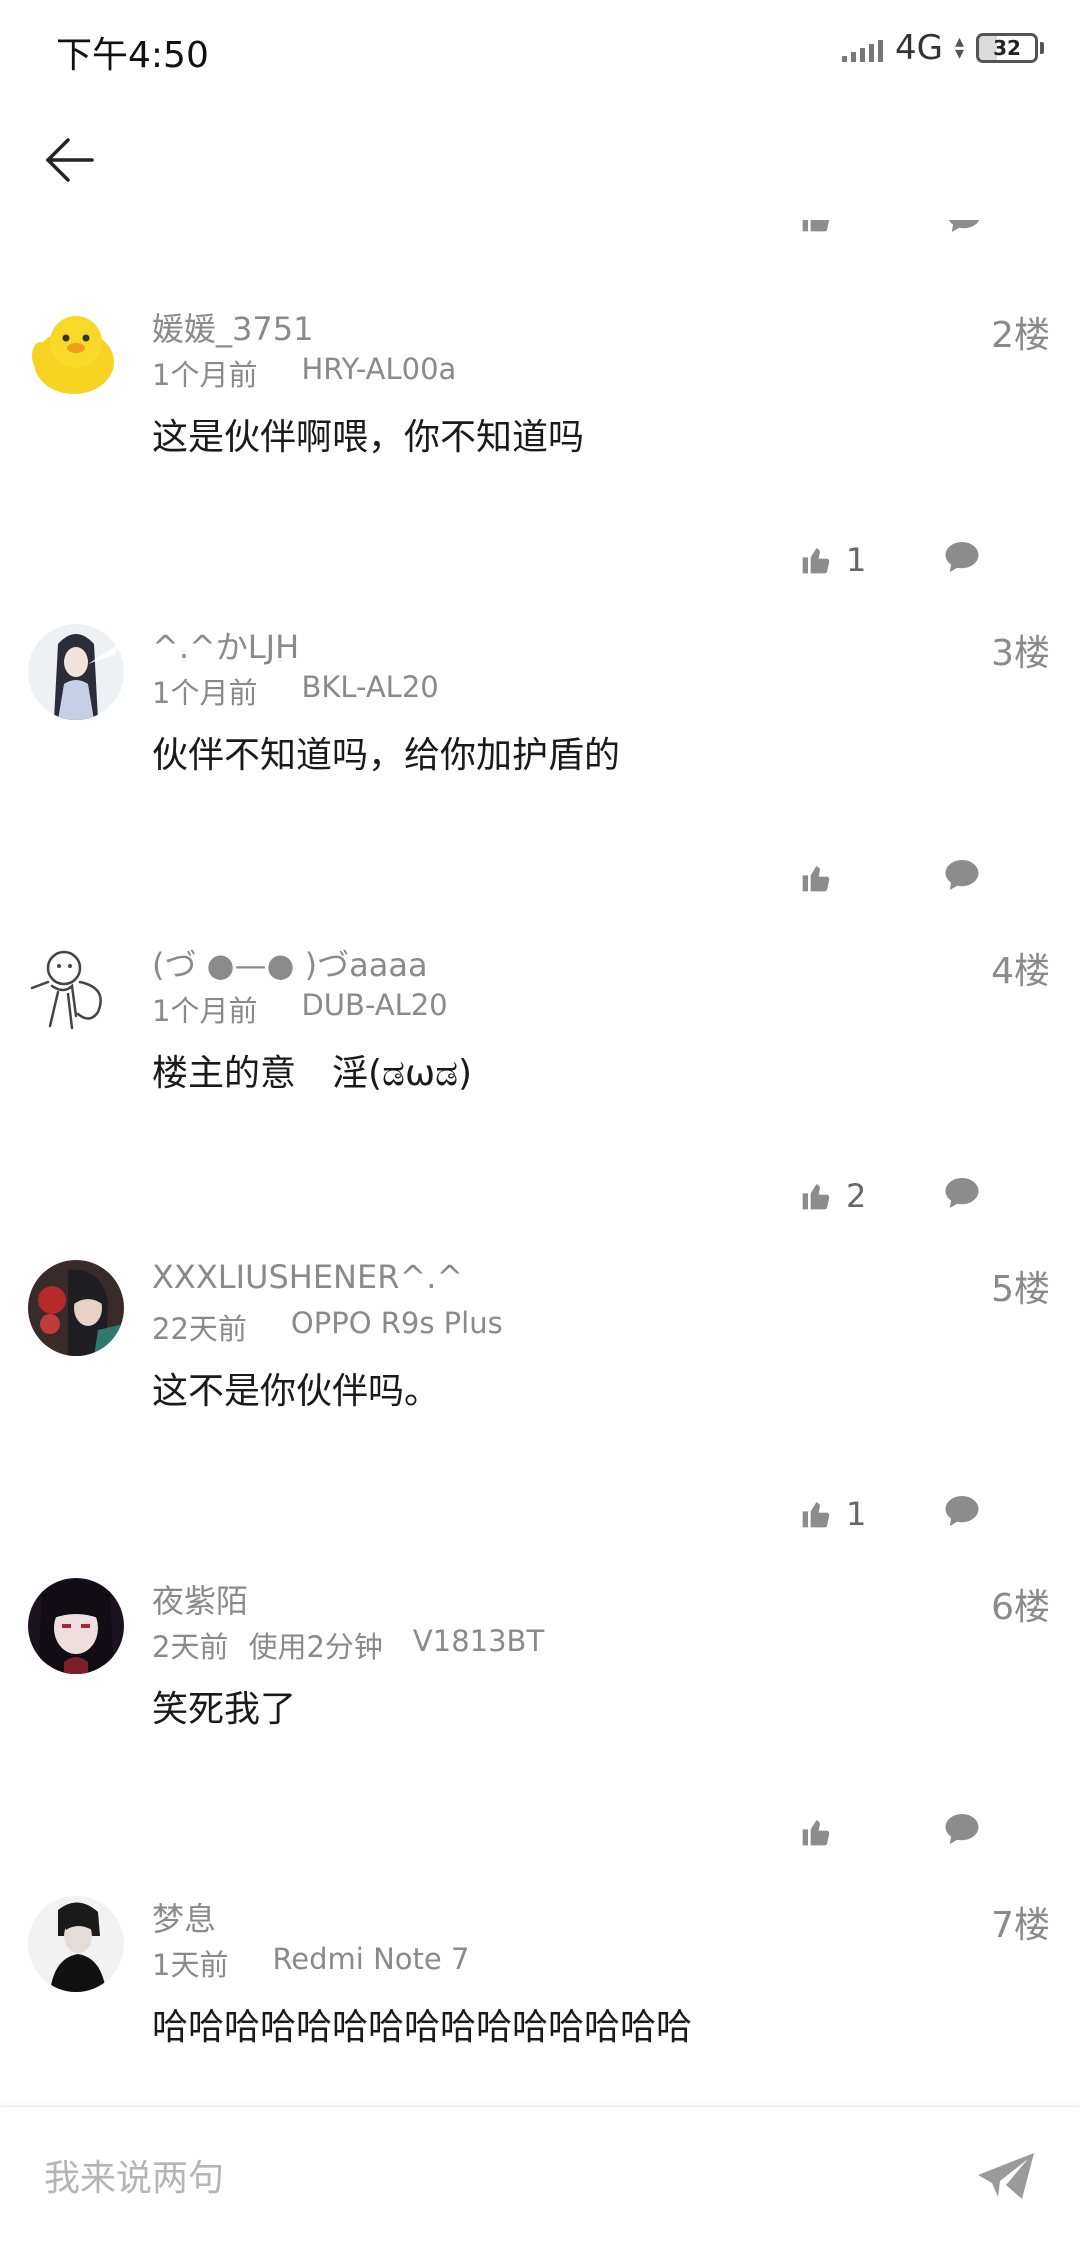  What do you see at coordinates (396, 1323) in the screenshot?
I see `device-model: OPPO R9s Plus` at bounding box center [396, 1323].